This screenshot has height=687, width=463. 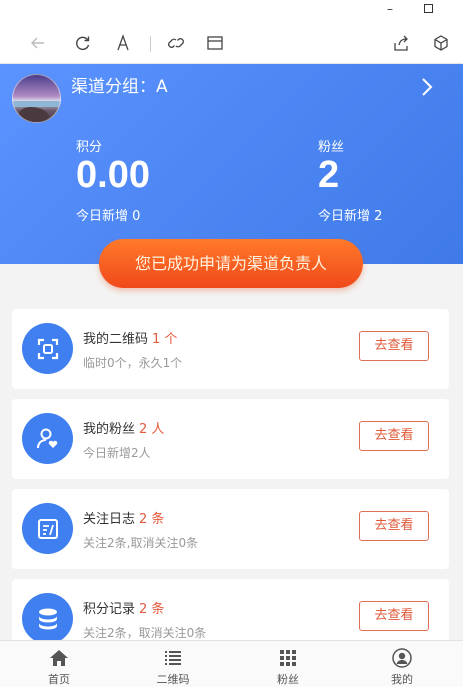 I want to click on fans-card: 我的粉丝 2 人 今日新增2人 去查看, so click(x=230, y=439).